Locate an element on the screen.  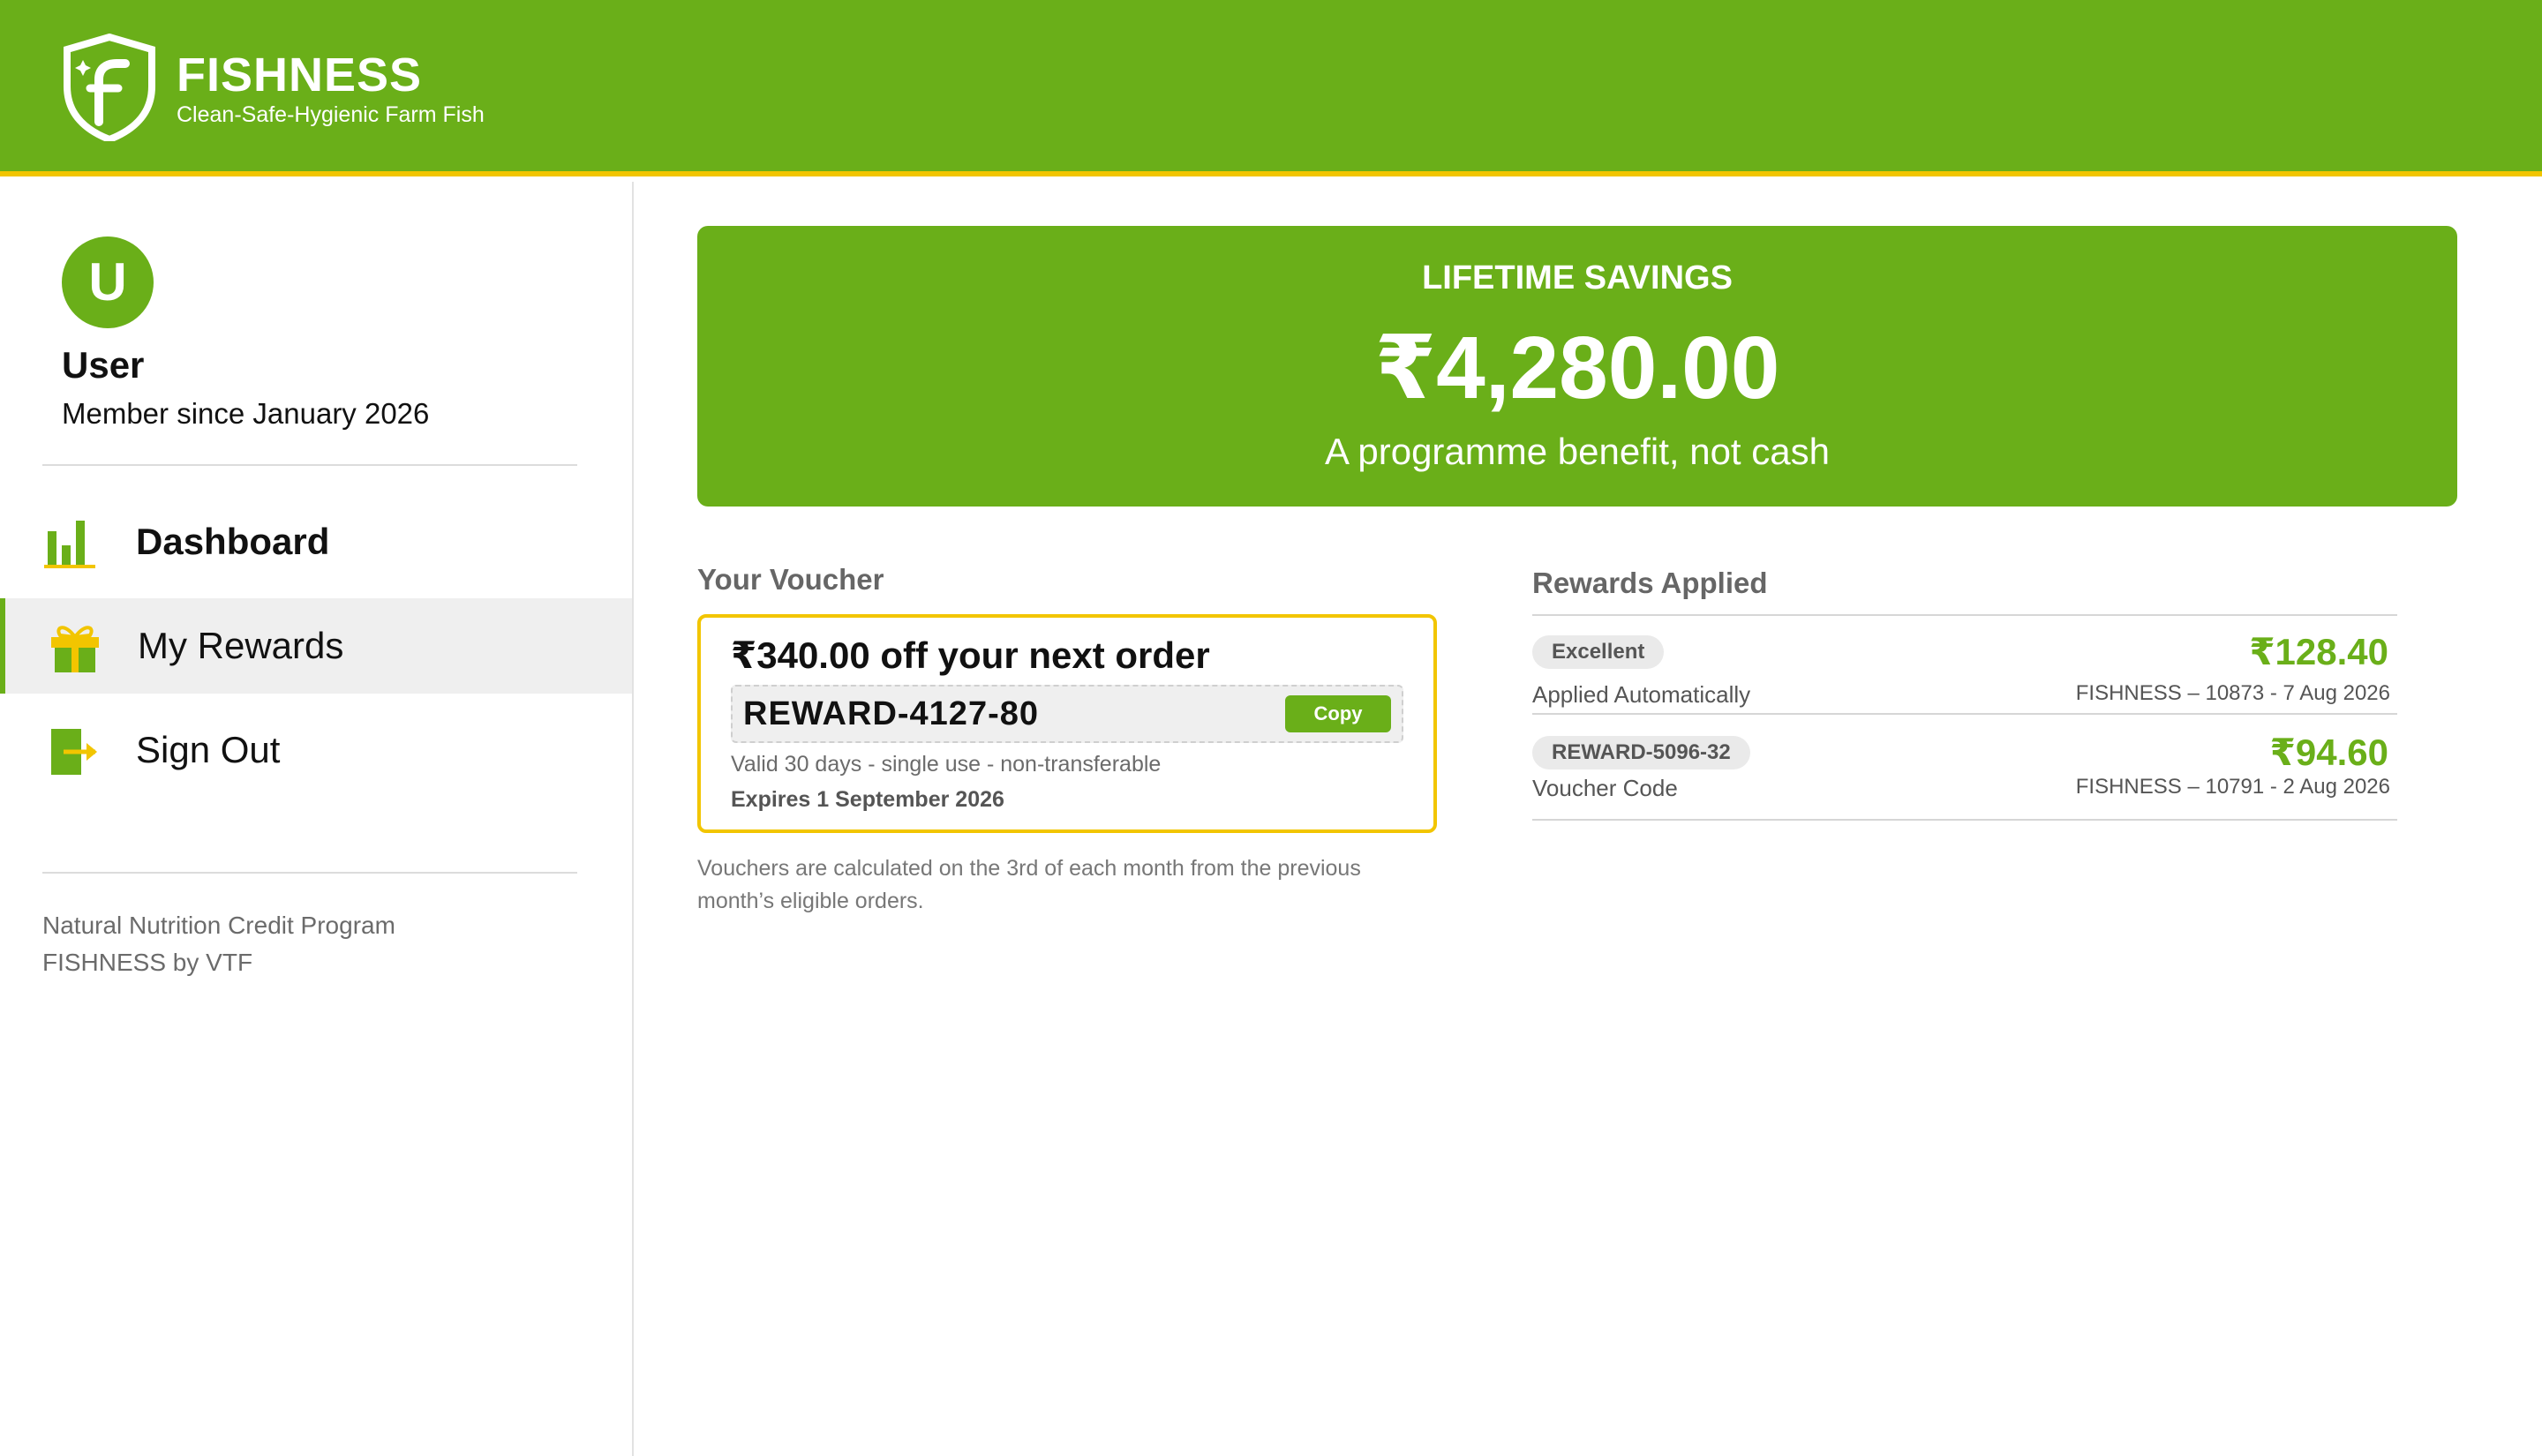
reward-badge: Excellent is located at coordinates (1599, 652).